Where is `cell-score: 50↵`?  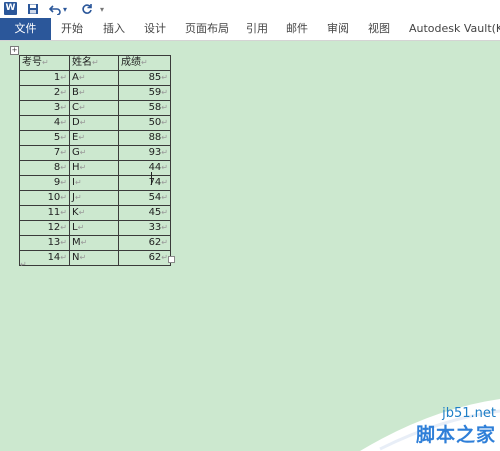
cell-score: 50↵ is located at coordinates (144, 123).